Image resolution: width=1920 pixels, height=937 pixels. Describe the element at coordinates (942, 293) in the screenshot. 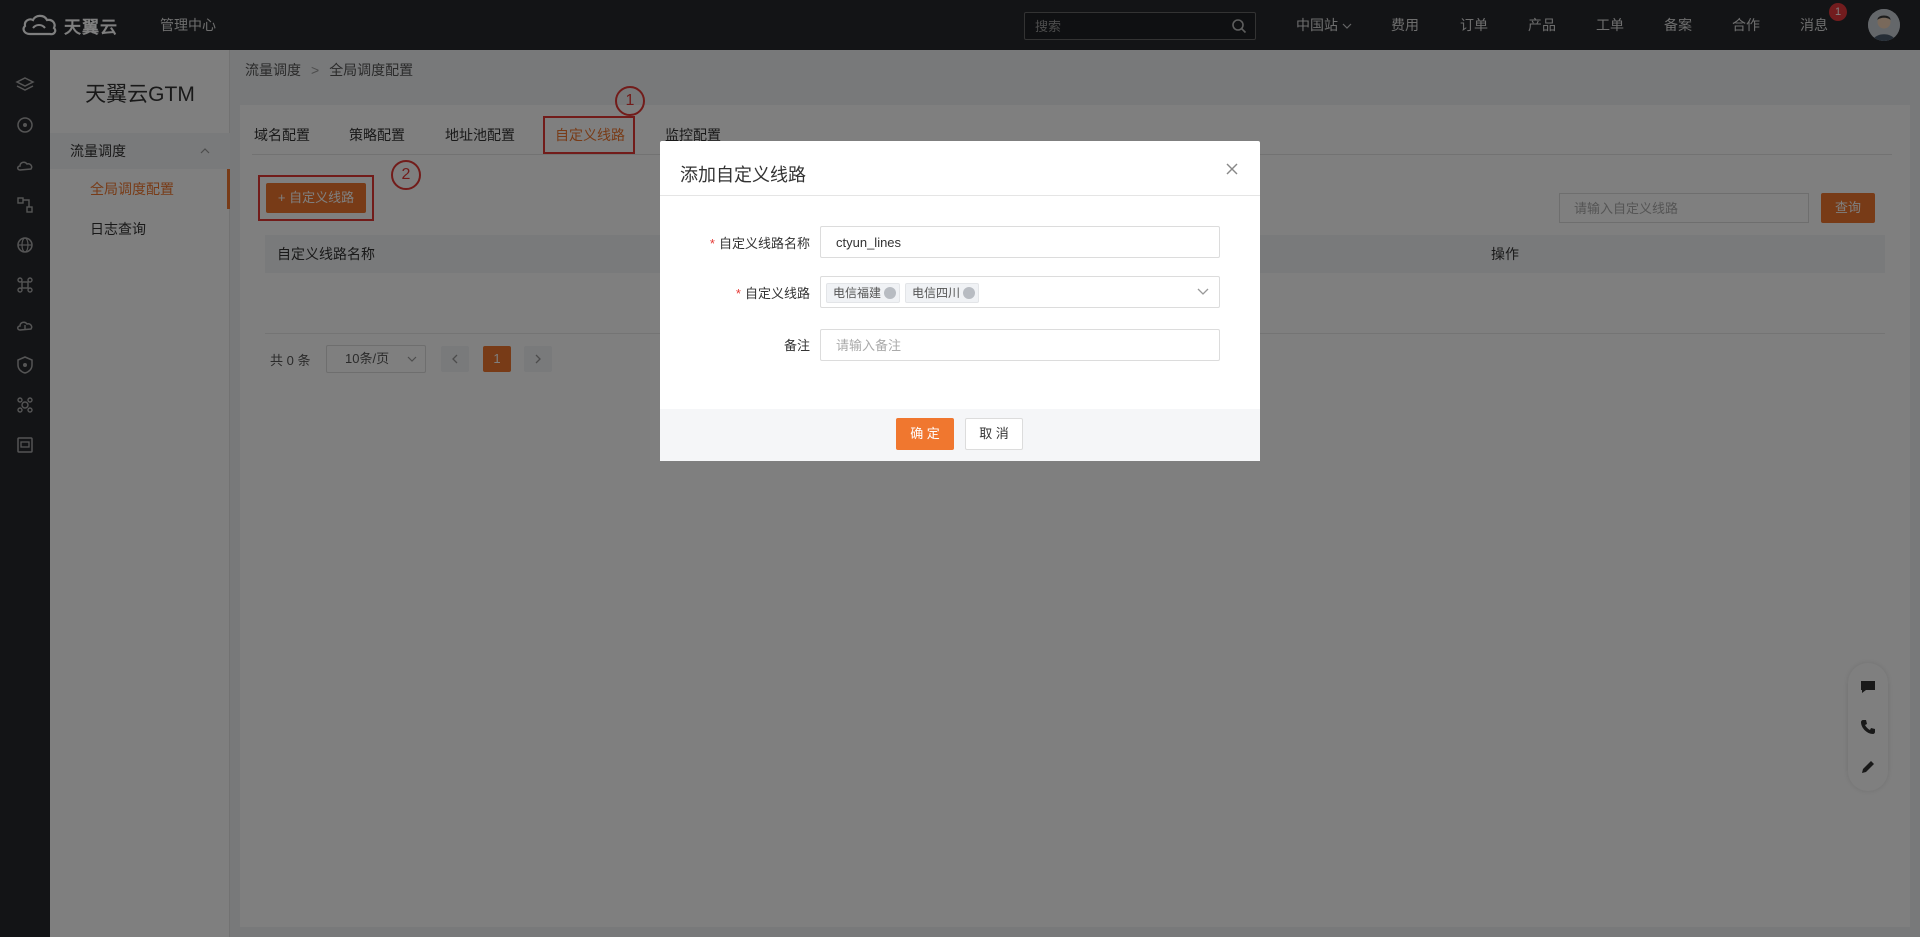

I see `line-tag: 电信四川` at that location.